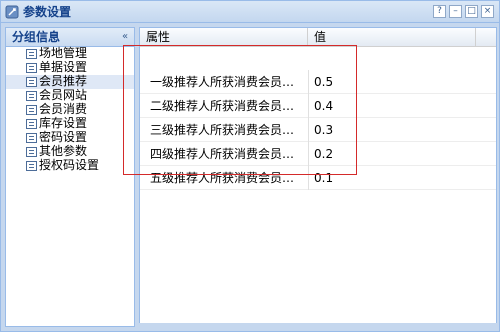 The width and height of the screenshot is (500, 332). I want to click on tree-item-label: 授权码设置, so click(69, 165).